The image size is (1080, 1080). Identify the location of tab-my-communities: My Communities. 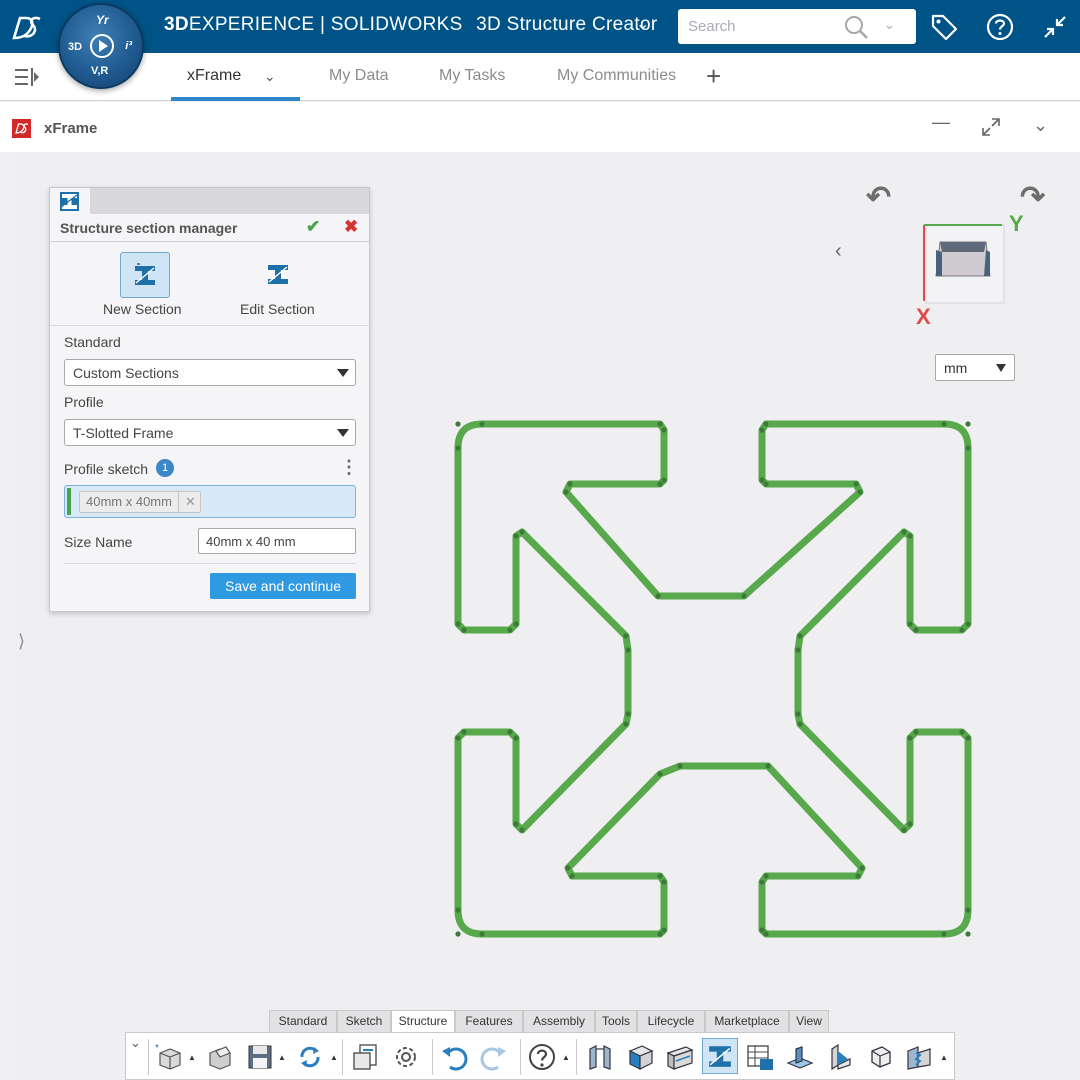
(616, 76).